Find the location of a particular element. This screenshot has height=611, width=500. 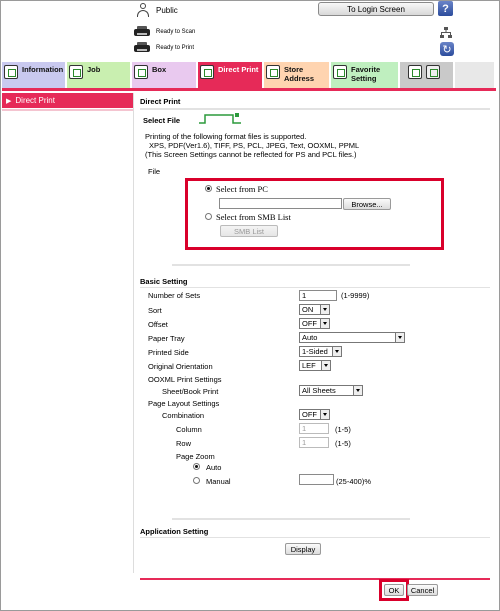

select-file-heading: Select File is located at coordinates (162, 120).